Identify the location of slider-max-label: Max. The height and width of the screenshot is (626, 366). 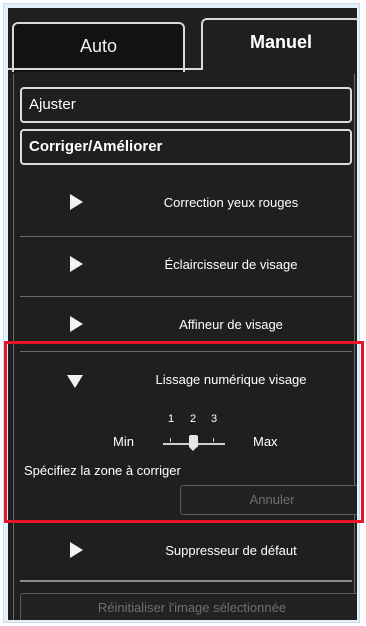
(265, 441).